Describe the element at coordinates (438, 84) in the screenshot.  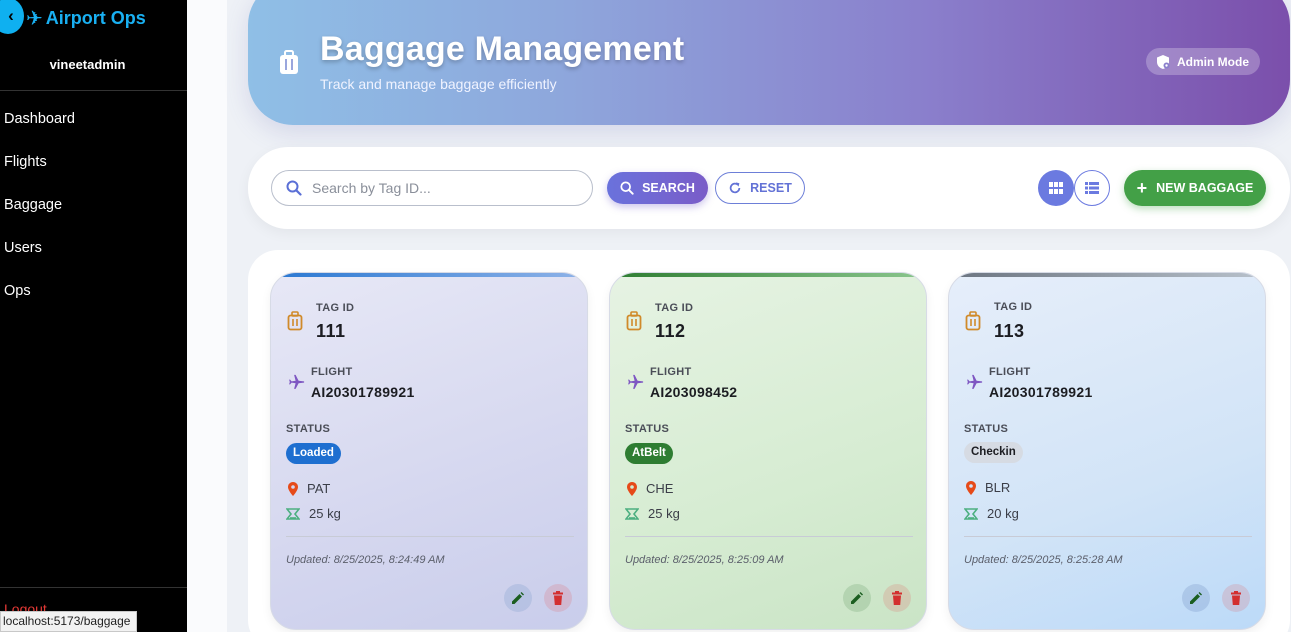
I see `page-subtitle: Track and manage baggage efficiently` at that location.